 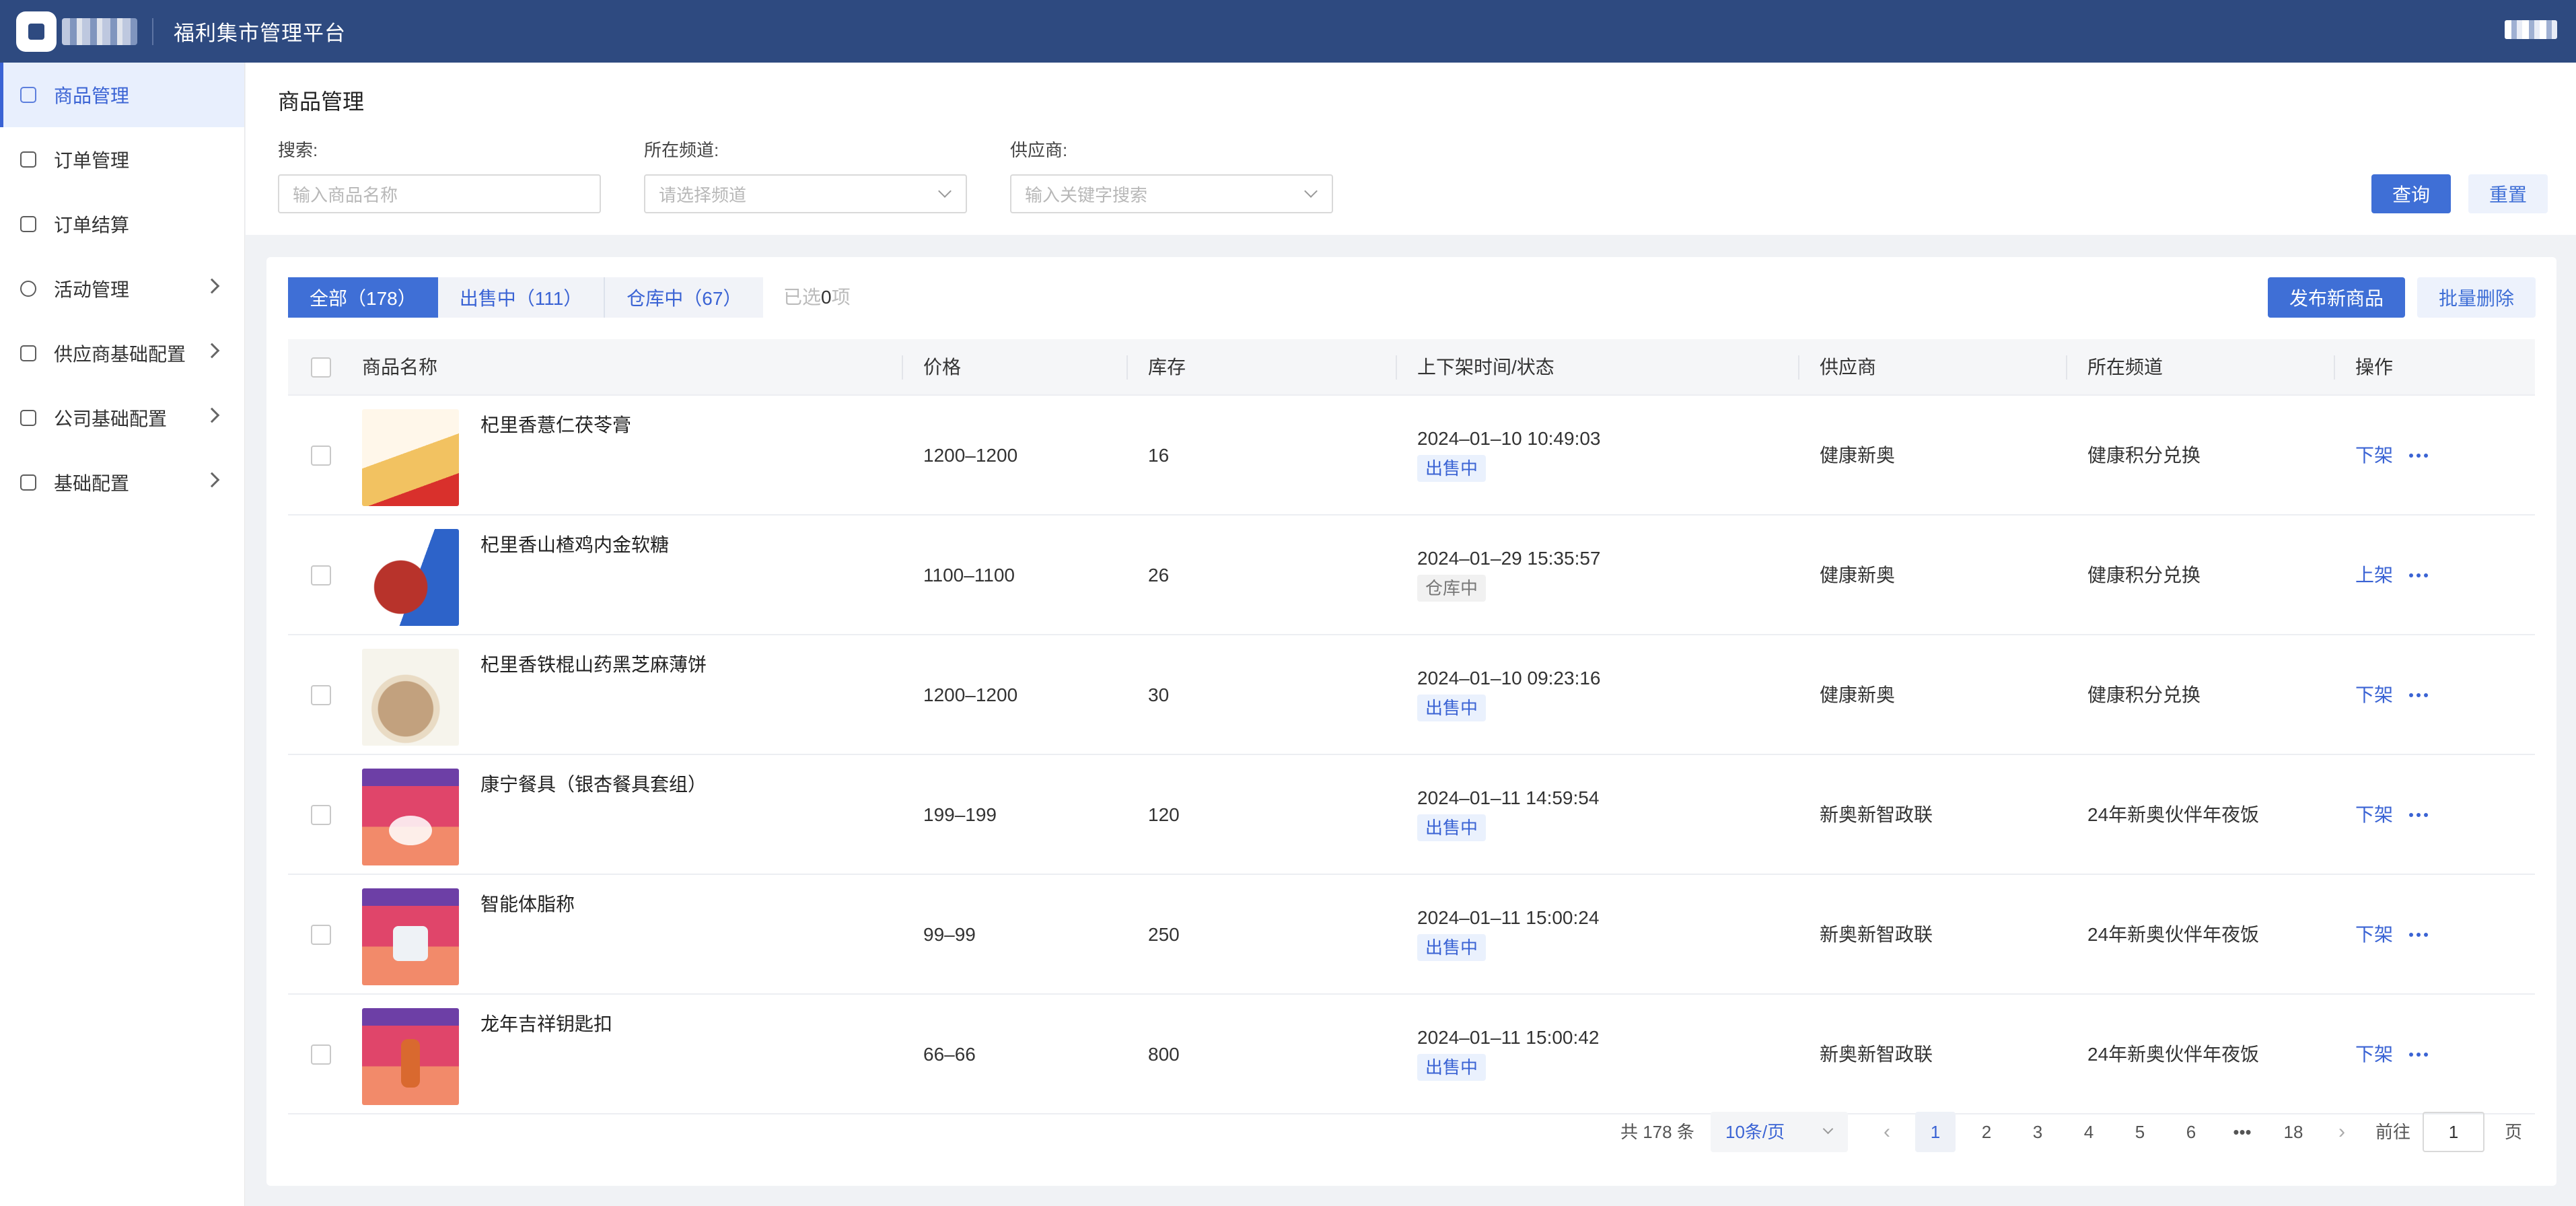 What do you see at coordinates (1167, 367) in the screenshot?
I see `stock-header: 库存` at bounding box center [1167, 367].